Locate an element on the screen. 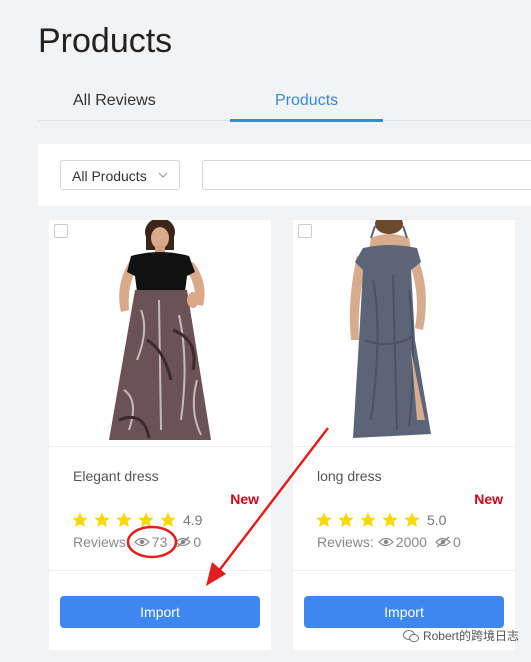  rating-value: 4.9 is located at coordinates (193, 520).